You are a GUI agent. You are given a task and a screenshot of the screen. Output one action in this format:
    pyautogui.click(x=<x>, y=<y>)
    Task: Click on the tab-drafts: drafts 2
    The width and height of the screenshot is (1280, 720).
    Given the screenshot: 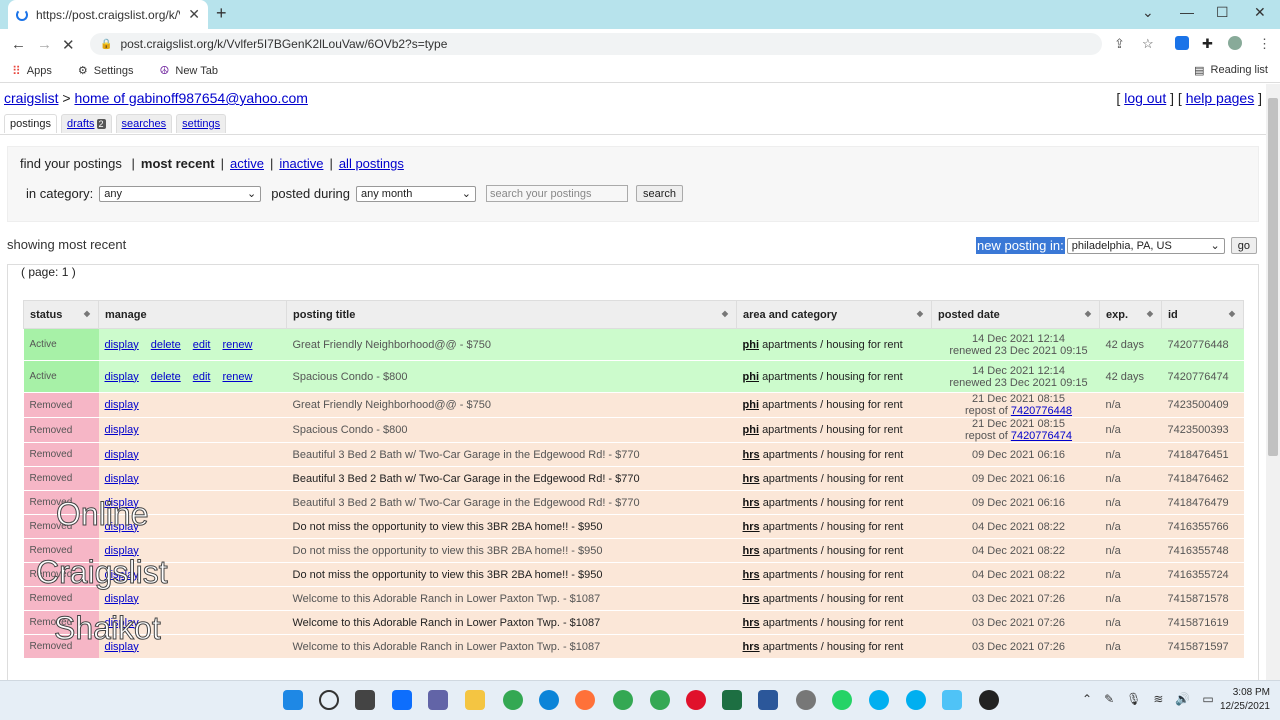 What is the action you would take?
    pyautogui.click(x=86, y=123)
    